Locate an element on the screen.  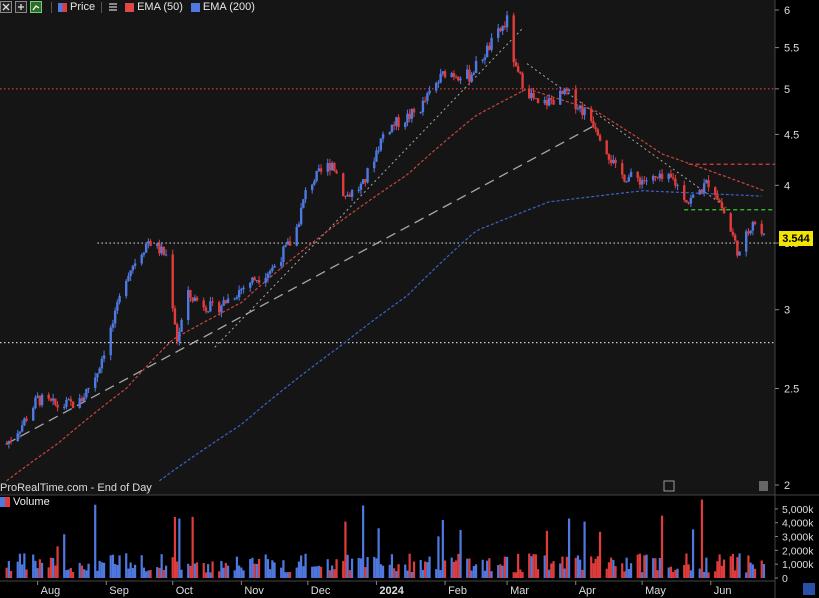
legend-ema200: EMA (200) is located at coordinates (222, 7).